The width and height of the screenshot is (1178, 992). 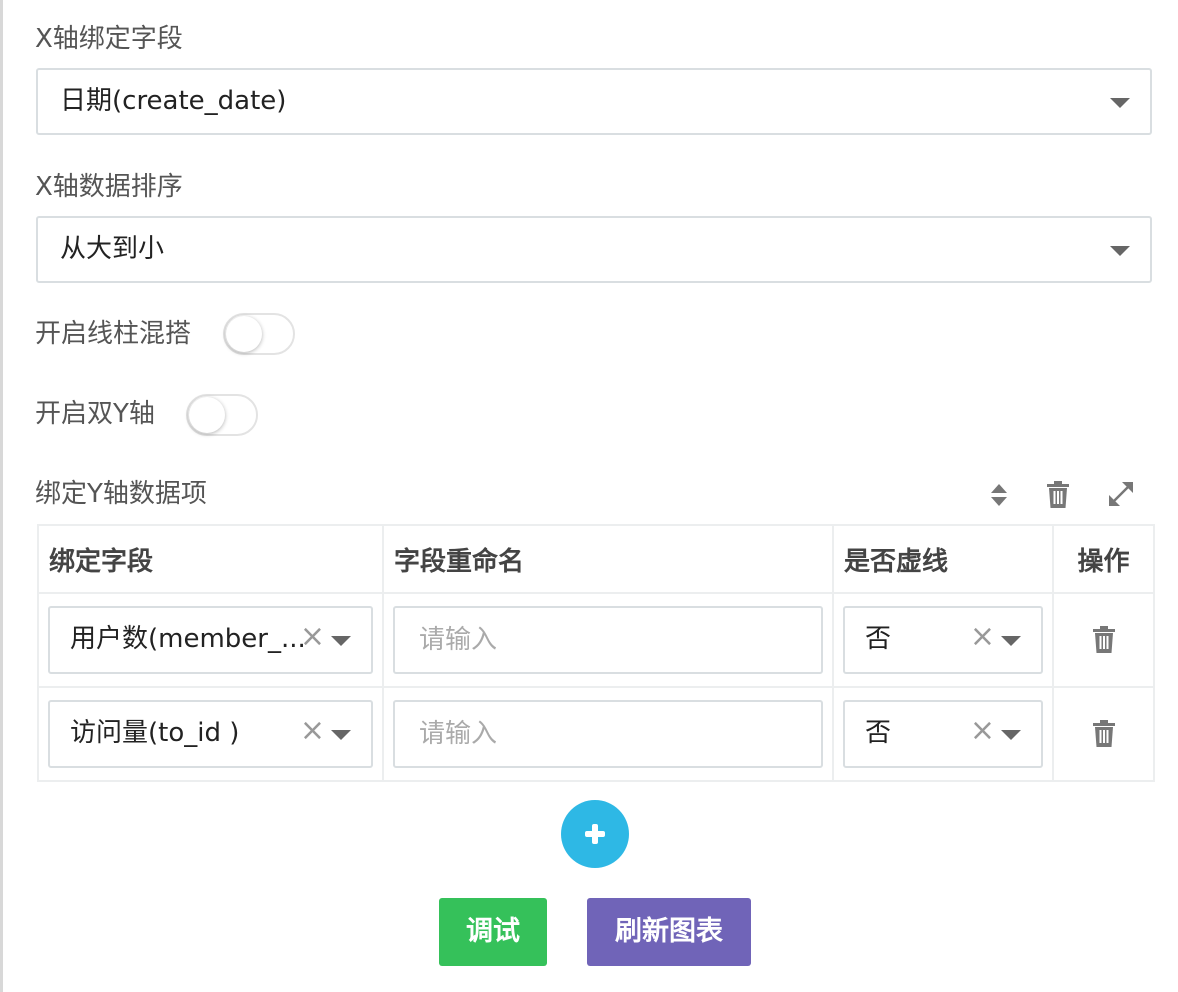 I want to click on yaxis-section-title: 绑定Y轴数据项, so click(x=121, y=494).